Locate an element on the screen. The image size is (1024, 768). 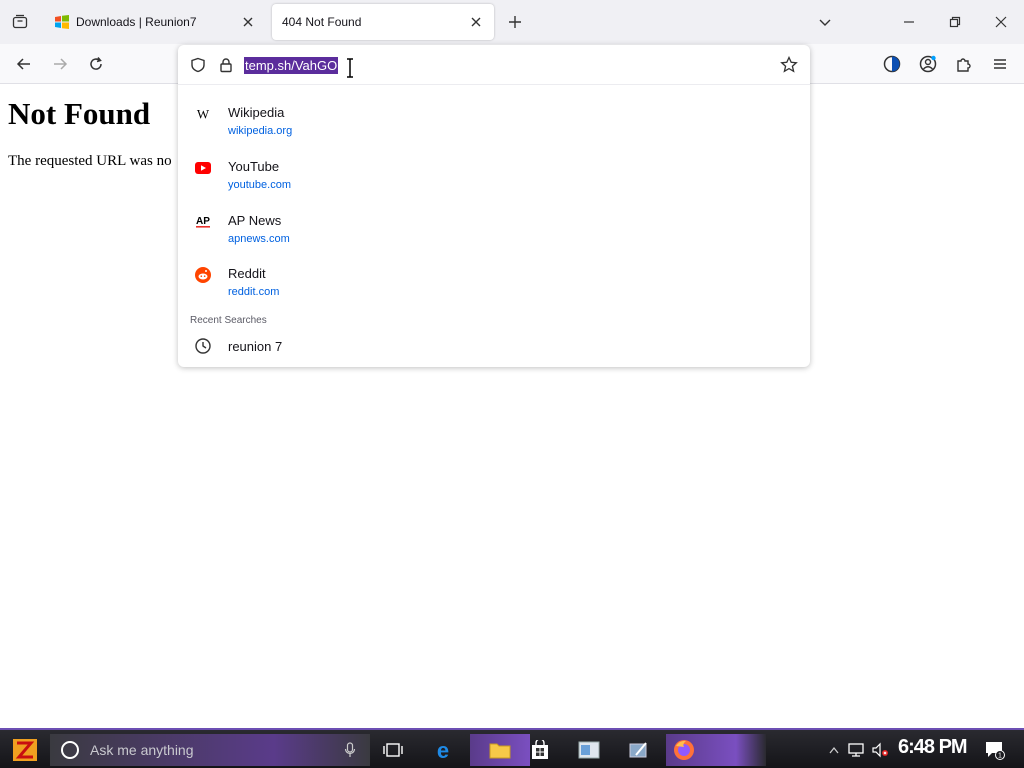
url-input: temp.sh/VahGO is located at coordinates (291, 65).